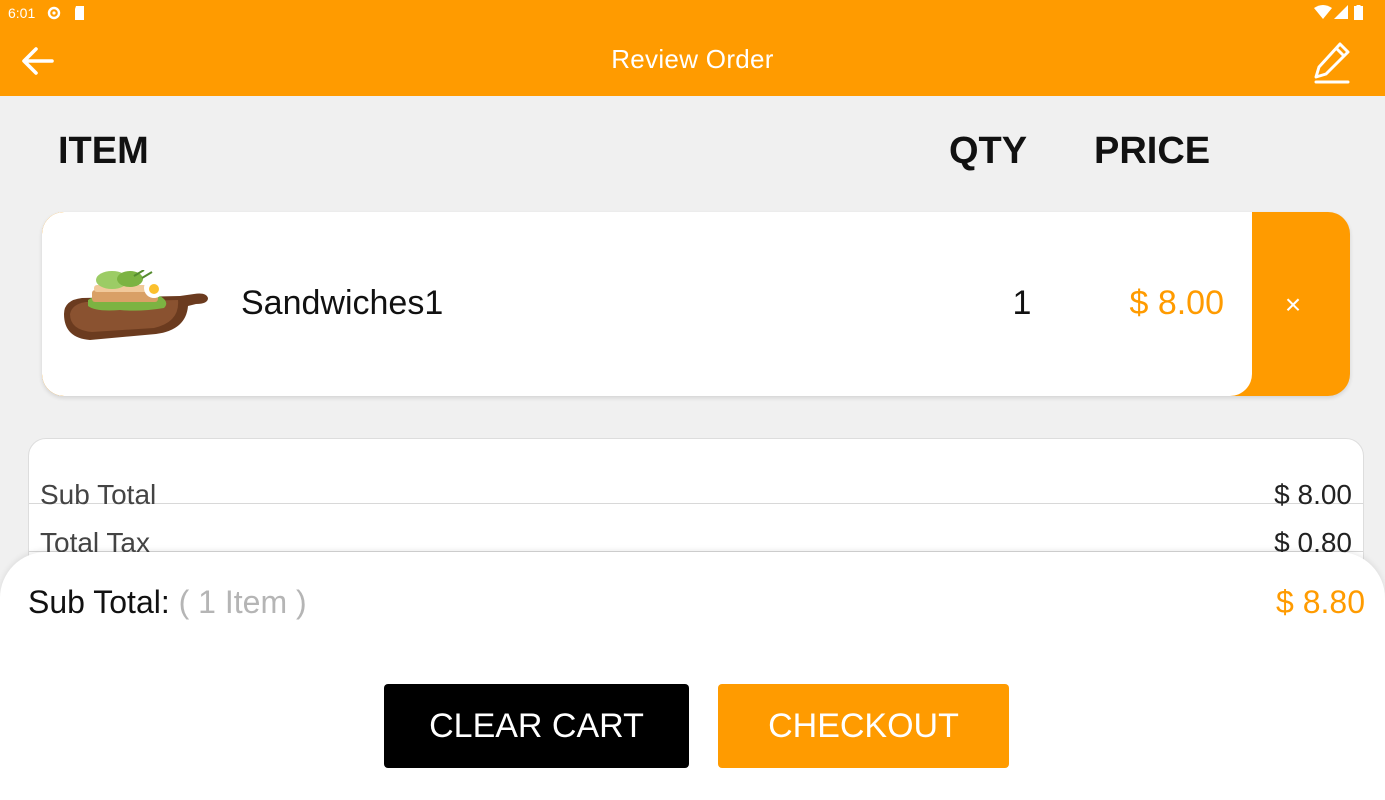  Describe the element at coordinates (103, 151) in the screenshot. I see `column-header-item: ITEM` at that location.